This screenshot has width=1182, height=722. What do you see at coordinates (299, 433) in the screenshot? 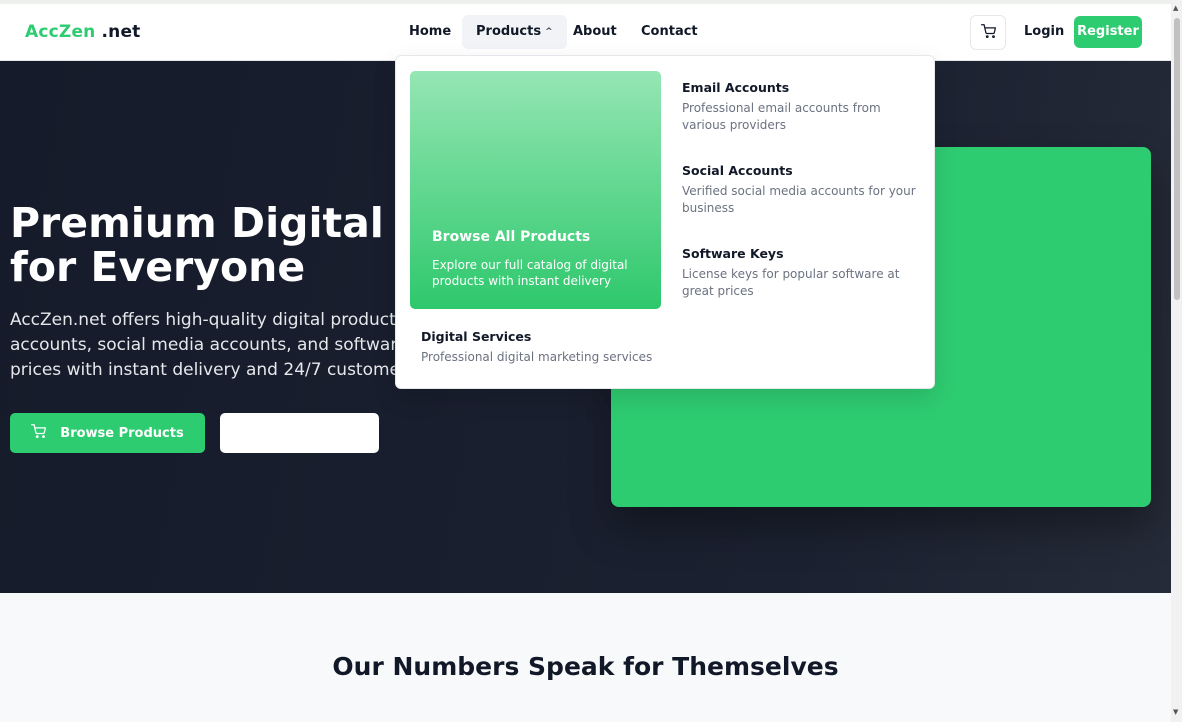
I see `secondary-hero-button` at bounding box center [299, 433].